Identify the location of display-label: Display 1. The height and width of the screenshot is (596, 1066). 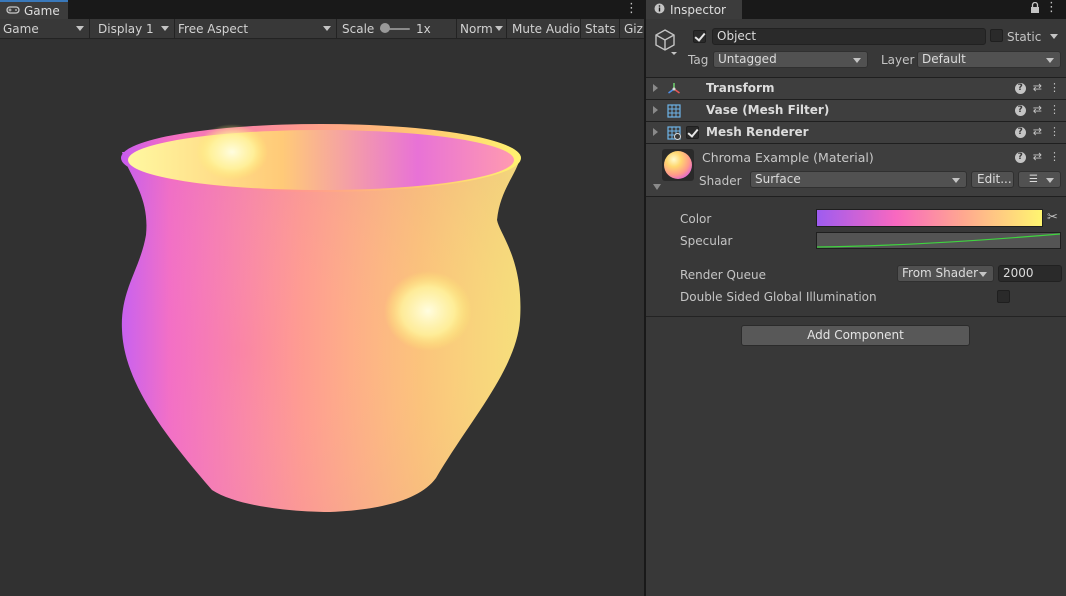
(126, 28).